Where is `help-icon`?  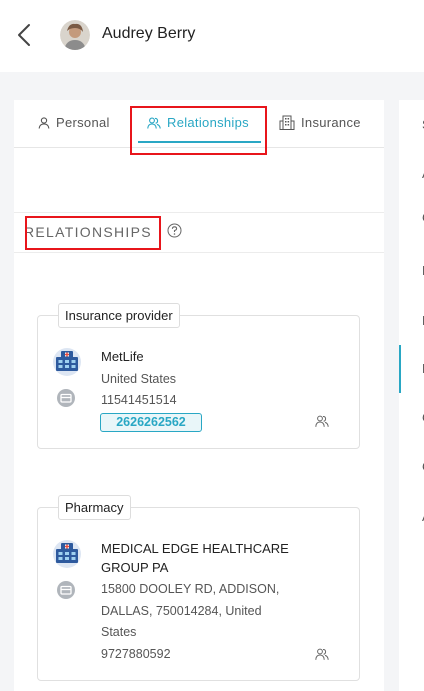 help-icon is located at coordinates (174, 230).